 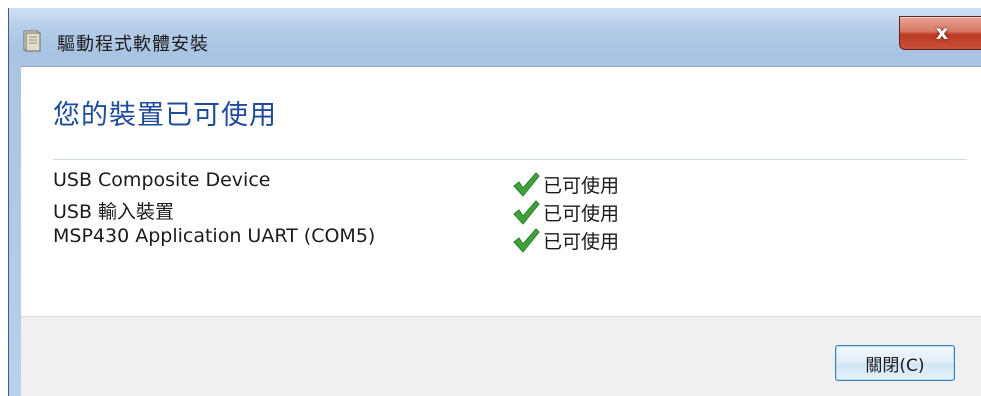 I want to click on window-title: 驅動程式軟體安裝, so click(x=133, y=44).